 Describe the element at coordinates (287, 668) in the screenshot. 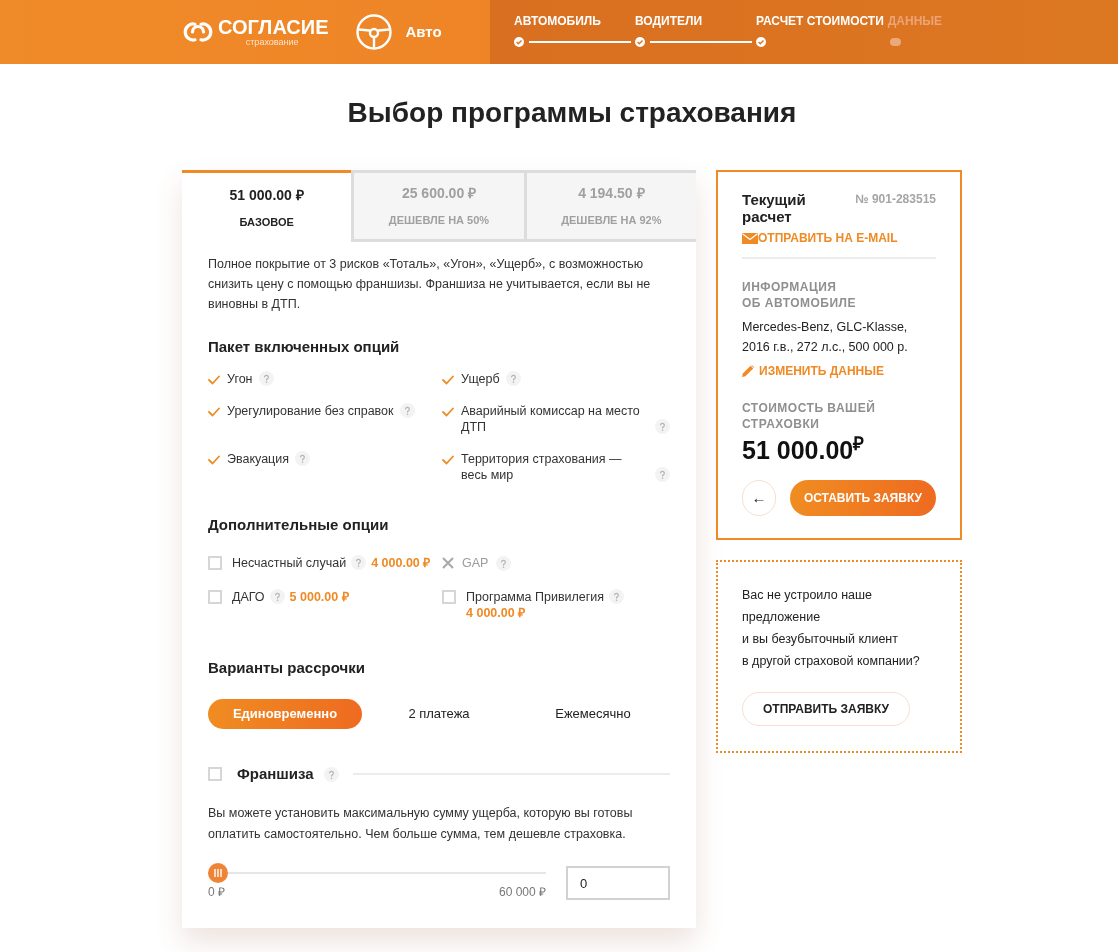

I see `section-heading: Варианты рассрочки` at that location.